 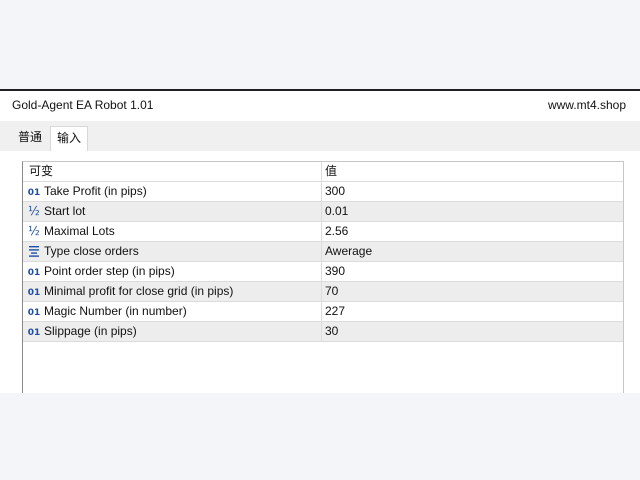 What do you see at coordinates (470, 211) in the screenshot?
I see `value-cell: 0.01` at bounding box center [470, 211].